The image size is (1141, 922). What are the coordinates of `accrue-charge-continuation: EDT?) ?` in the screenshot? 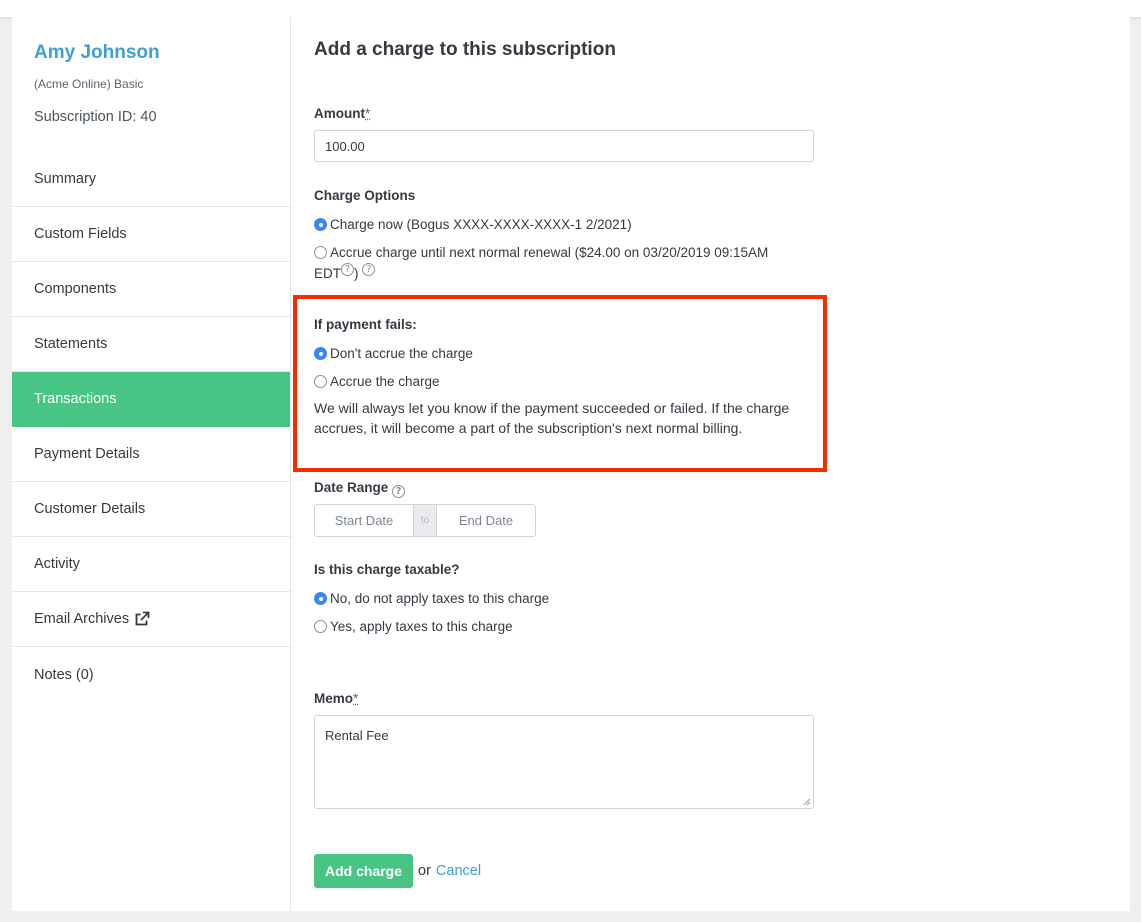 It's located at (345, 273).